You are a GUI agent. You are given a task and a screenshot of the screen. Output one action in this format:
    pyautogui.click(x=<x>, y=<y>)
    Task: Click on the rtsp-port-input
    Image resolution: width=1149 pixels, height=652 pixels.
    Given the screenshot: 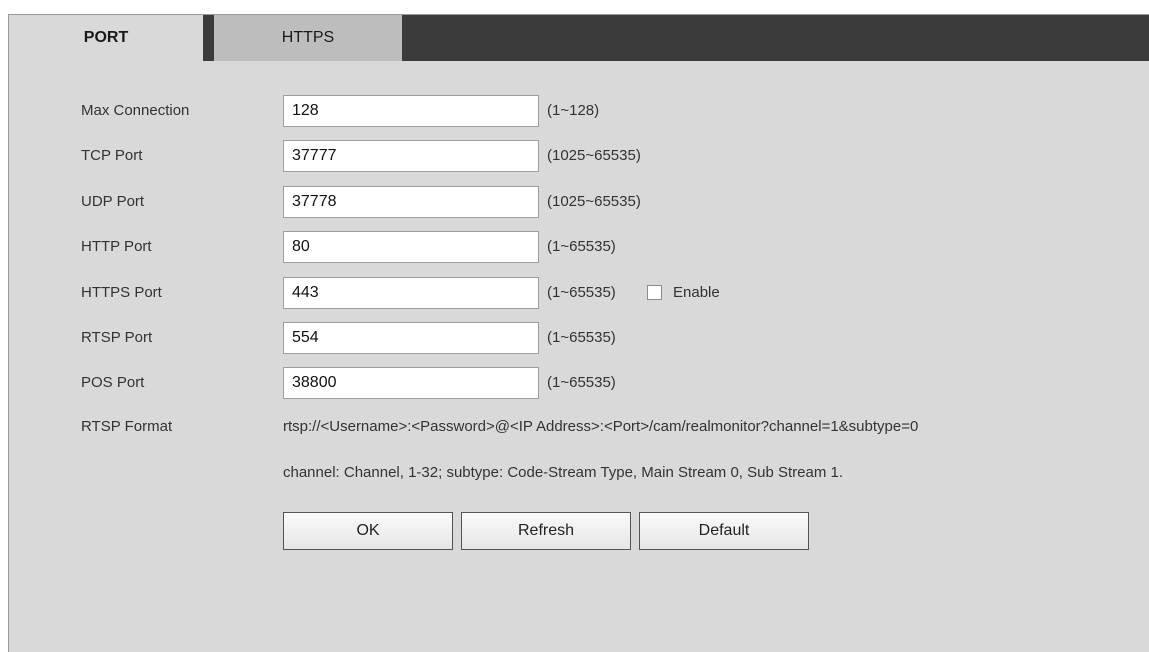 What is the action you would take?
    pyautogui.click(x=411, y=338)
    